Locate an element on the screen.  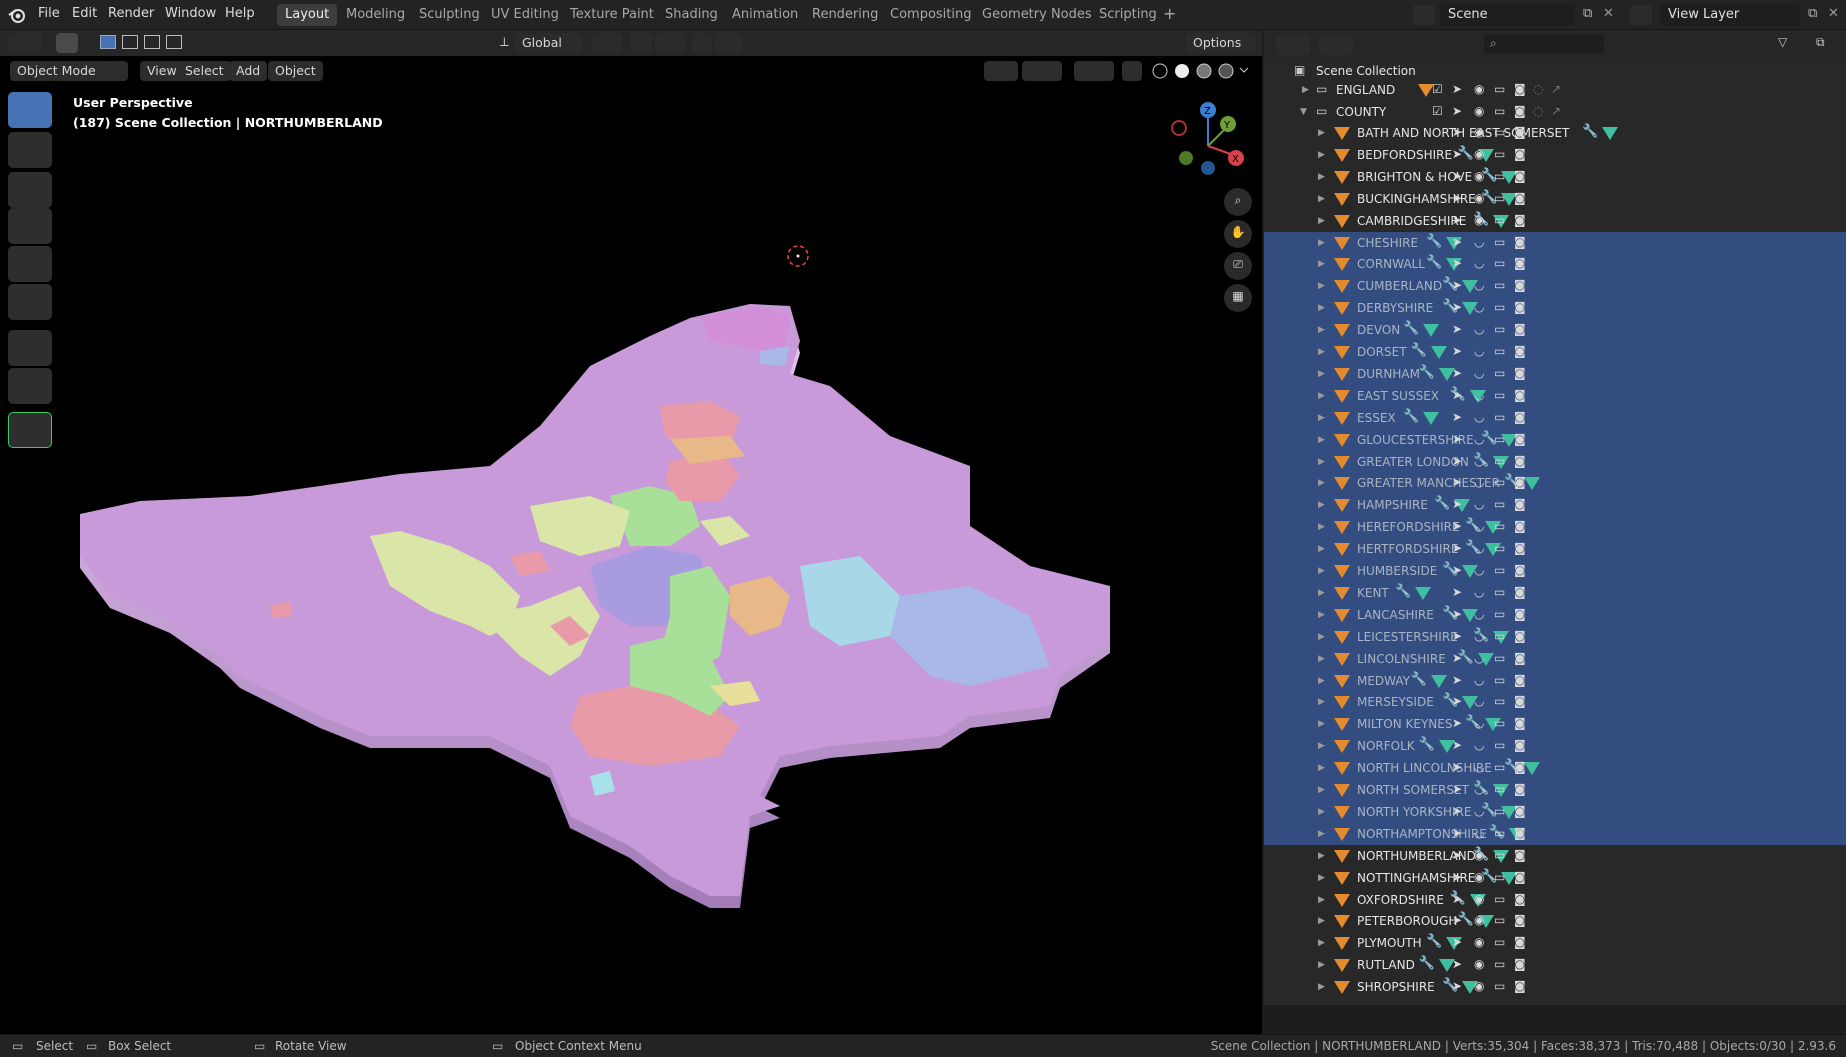
options-dropdown: Options is located at coordinates (1221, 43).